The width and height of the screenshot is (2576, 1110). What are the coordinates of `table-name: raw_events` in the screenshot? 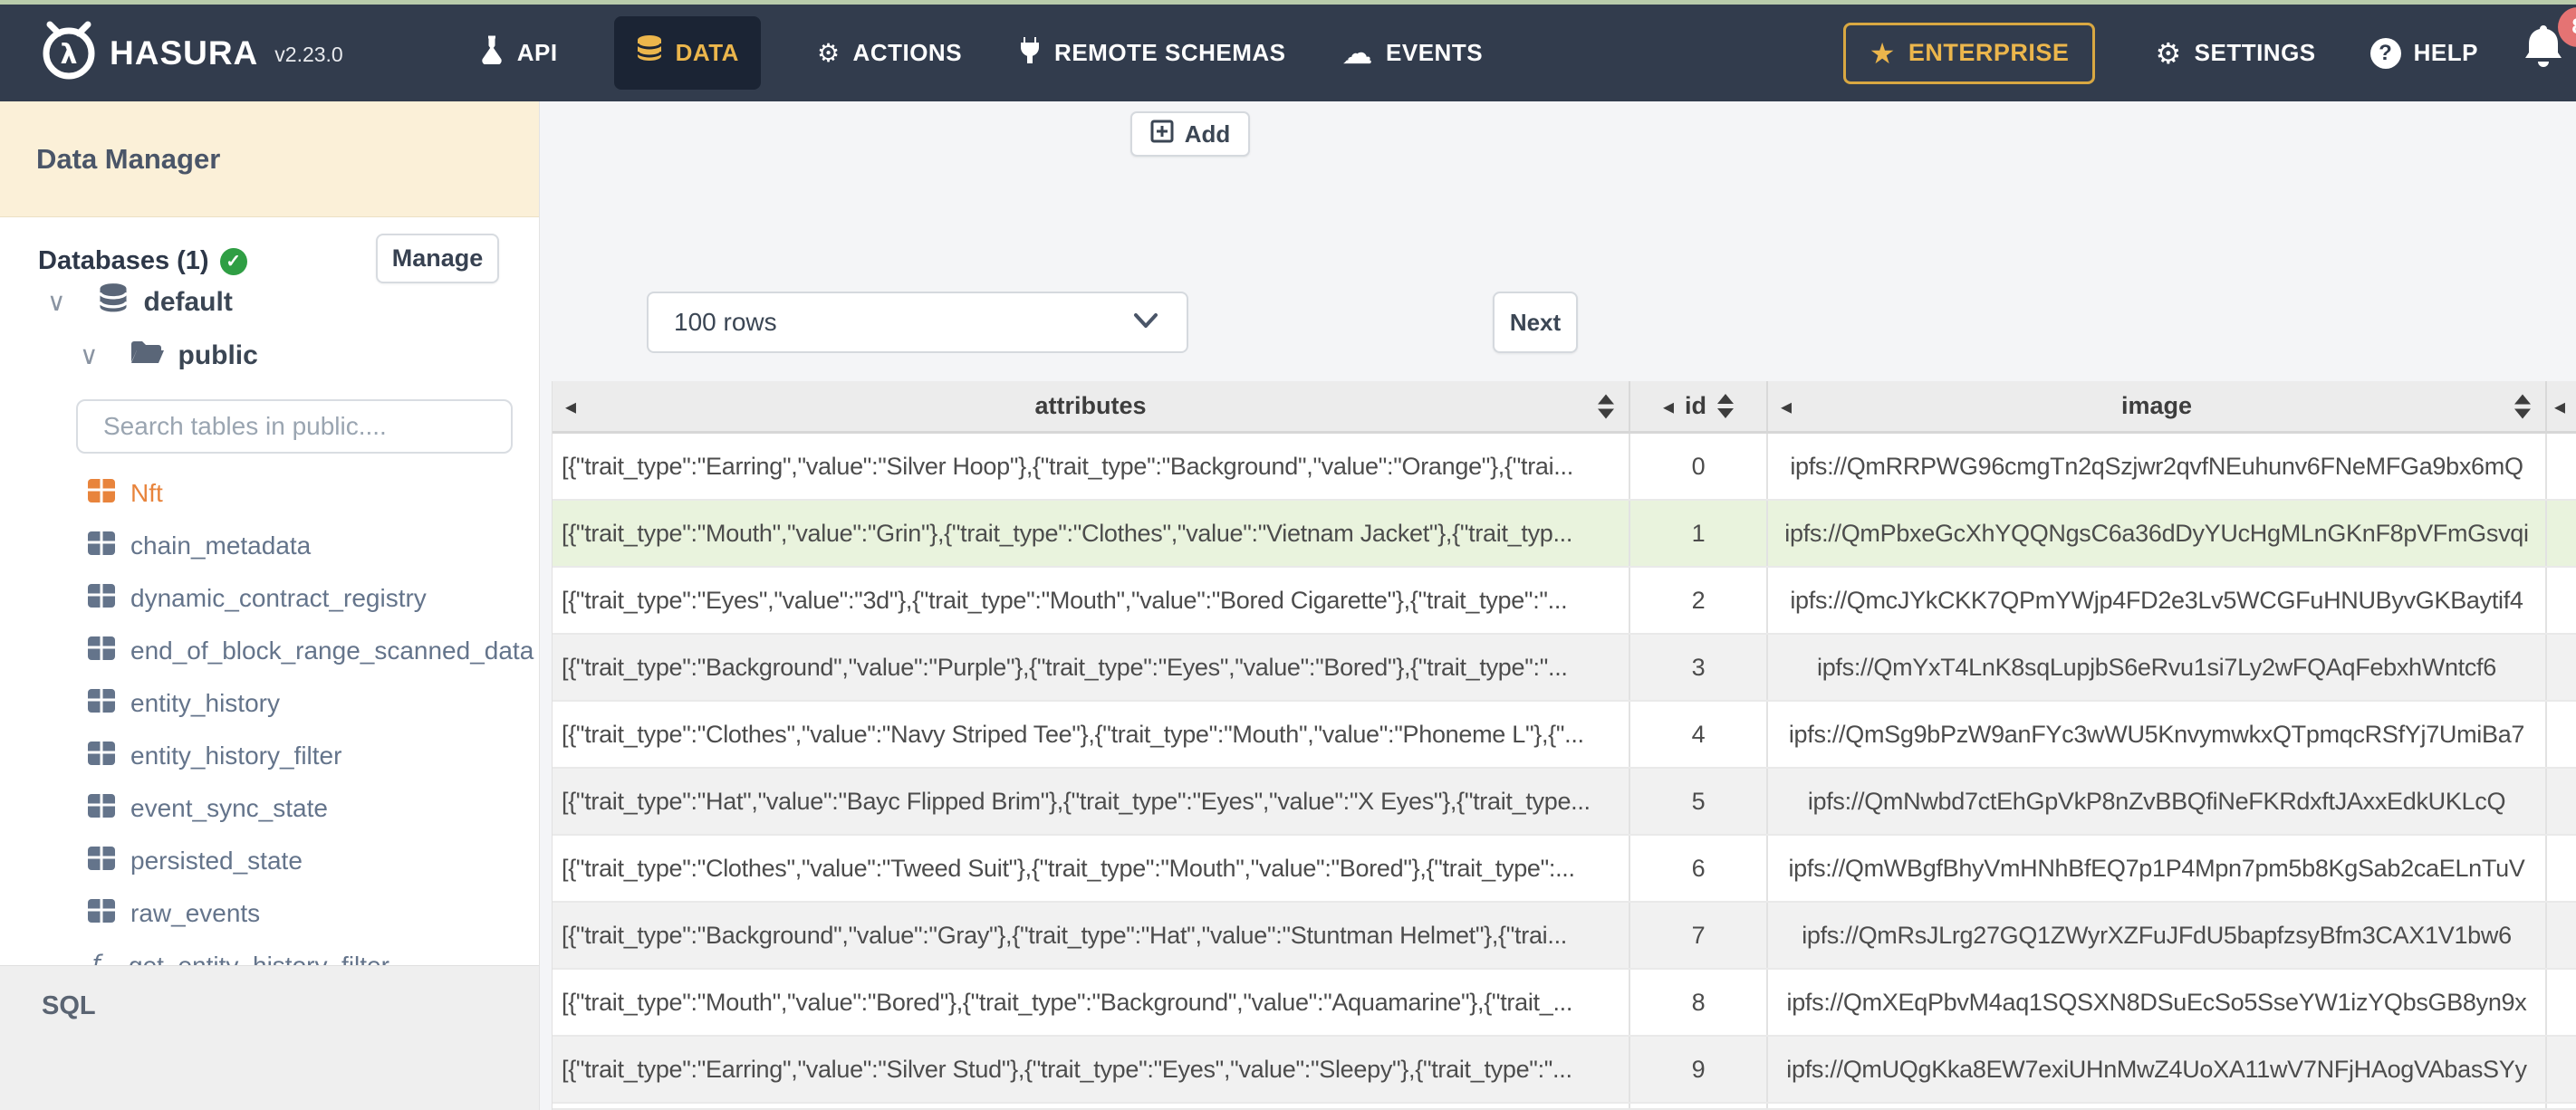 It's located at (195, 913).